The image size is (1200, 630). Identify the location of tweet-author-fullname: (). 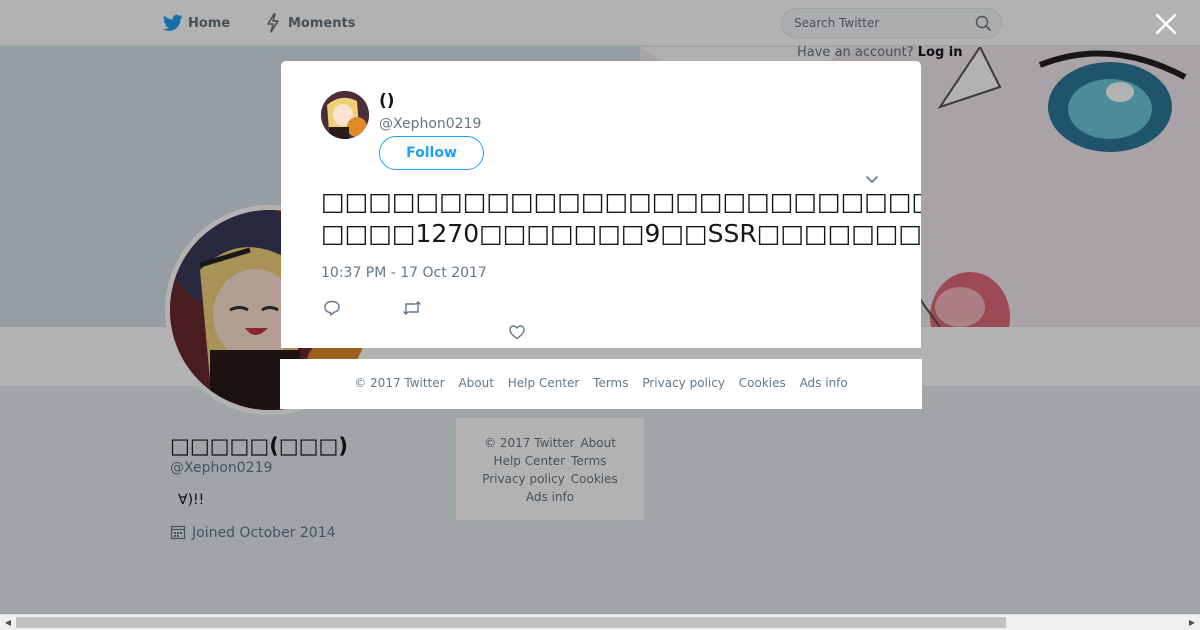
(387, 101).